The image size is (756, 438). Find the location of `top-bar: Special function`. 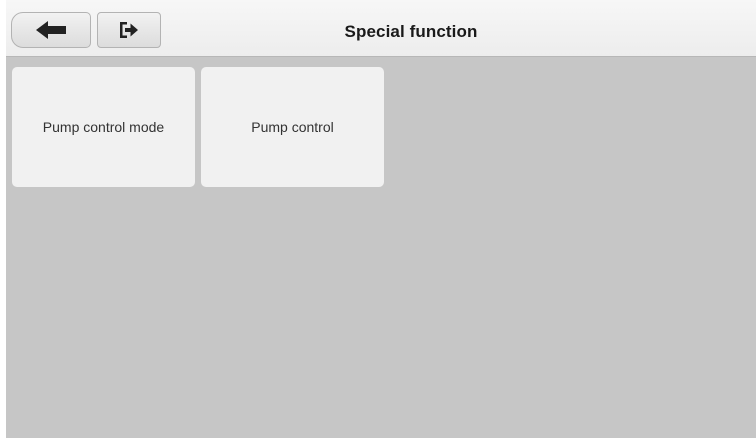

top-bar: Special function is located at coordinates (381, 28).